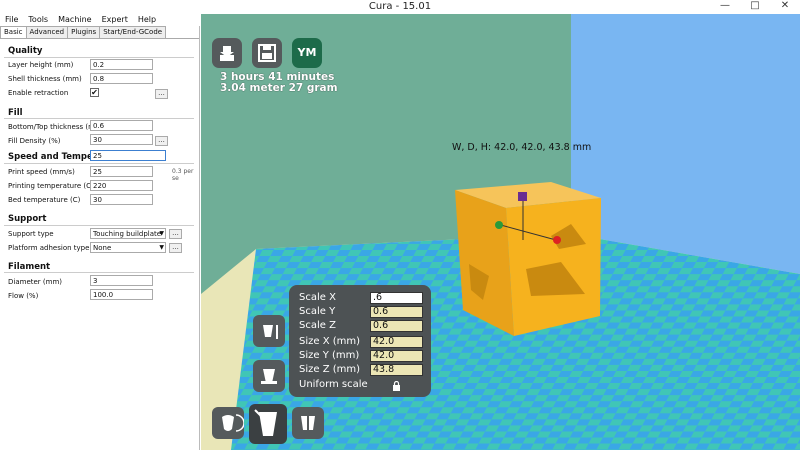 Image resolution: width=800 pixels, height=450 pixels. Describe the element at coordinates (94, 92) in the screenshot. I see `retraction-checkbox: ✔` at that location.